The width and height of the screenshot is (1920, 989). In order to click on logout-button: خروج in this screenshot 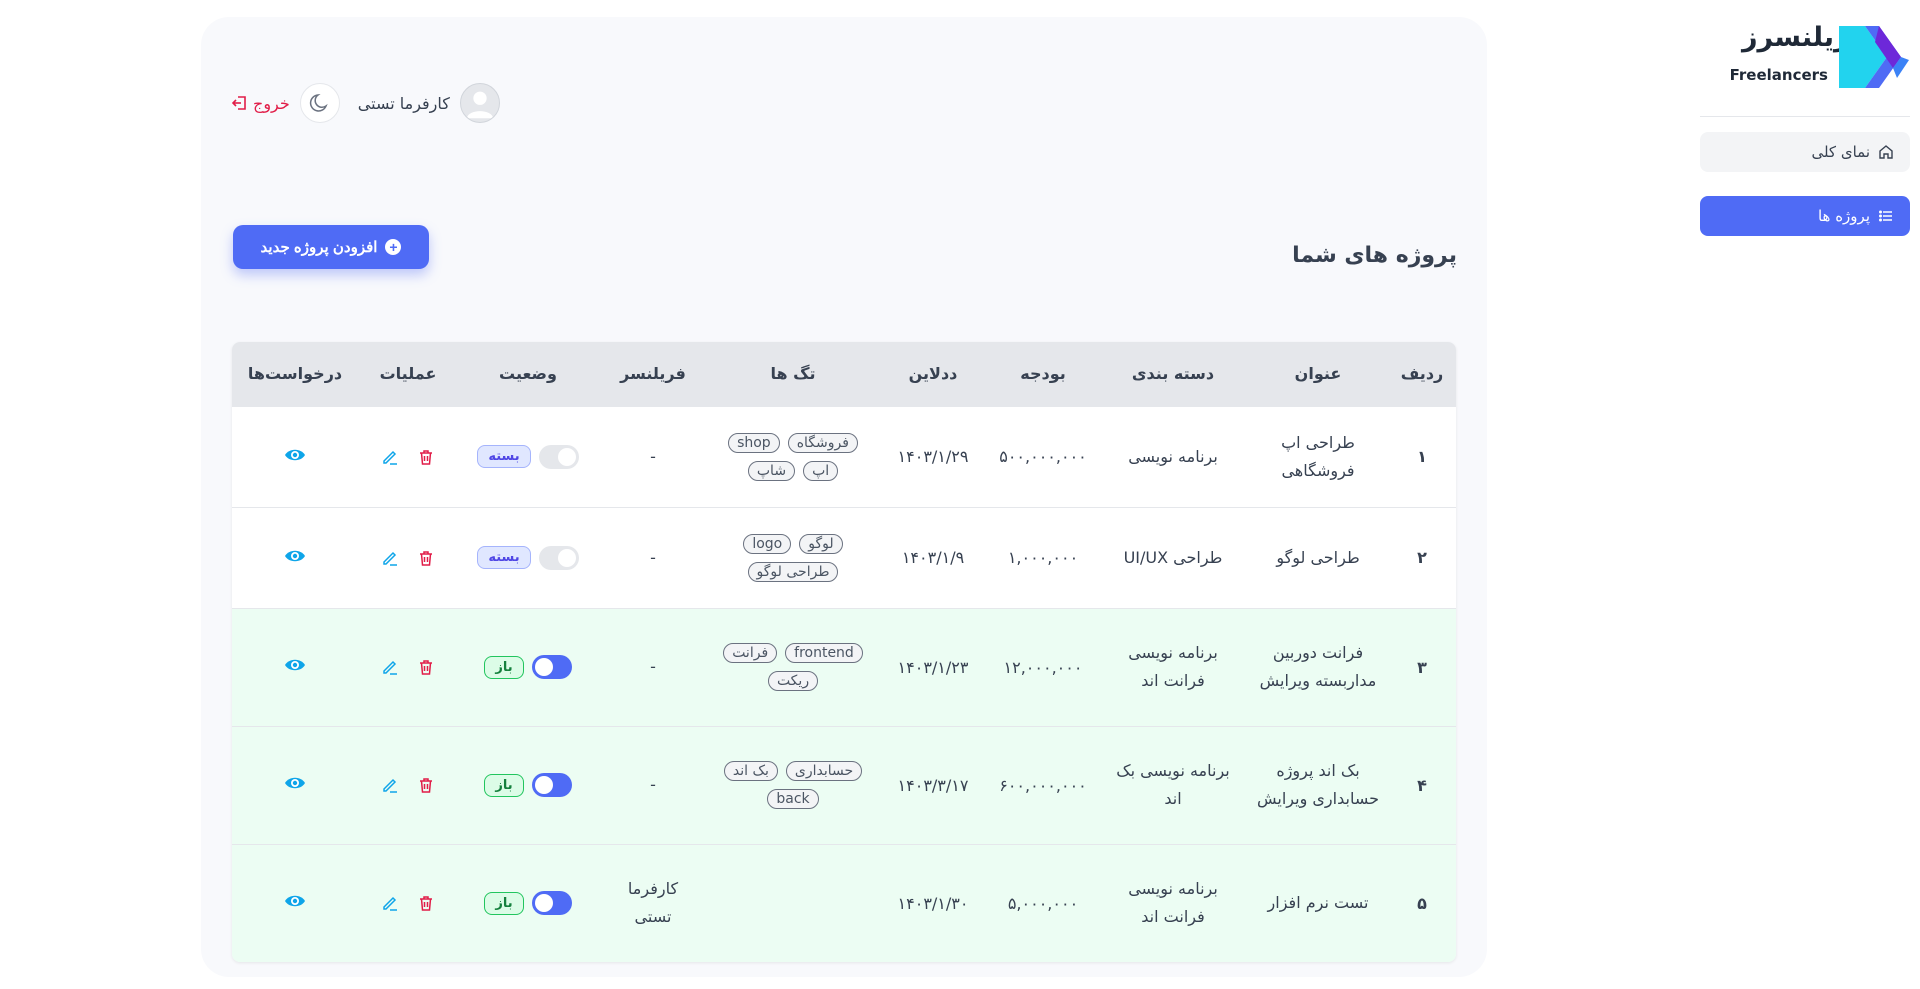, I will do `click(260, 103)`.